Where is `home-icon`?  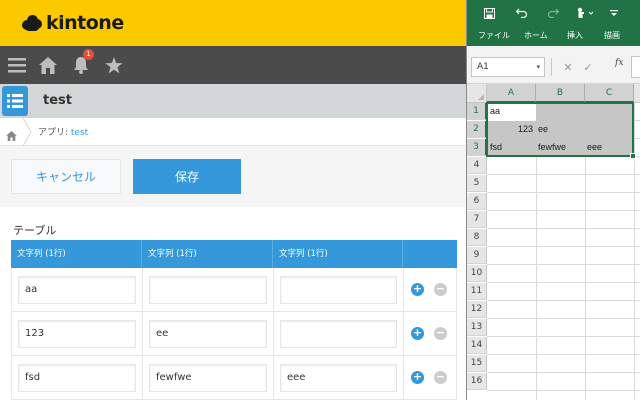 home-icon is located at coordinates (48, 65).